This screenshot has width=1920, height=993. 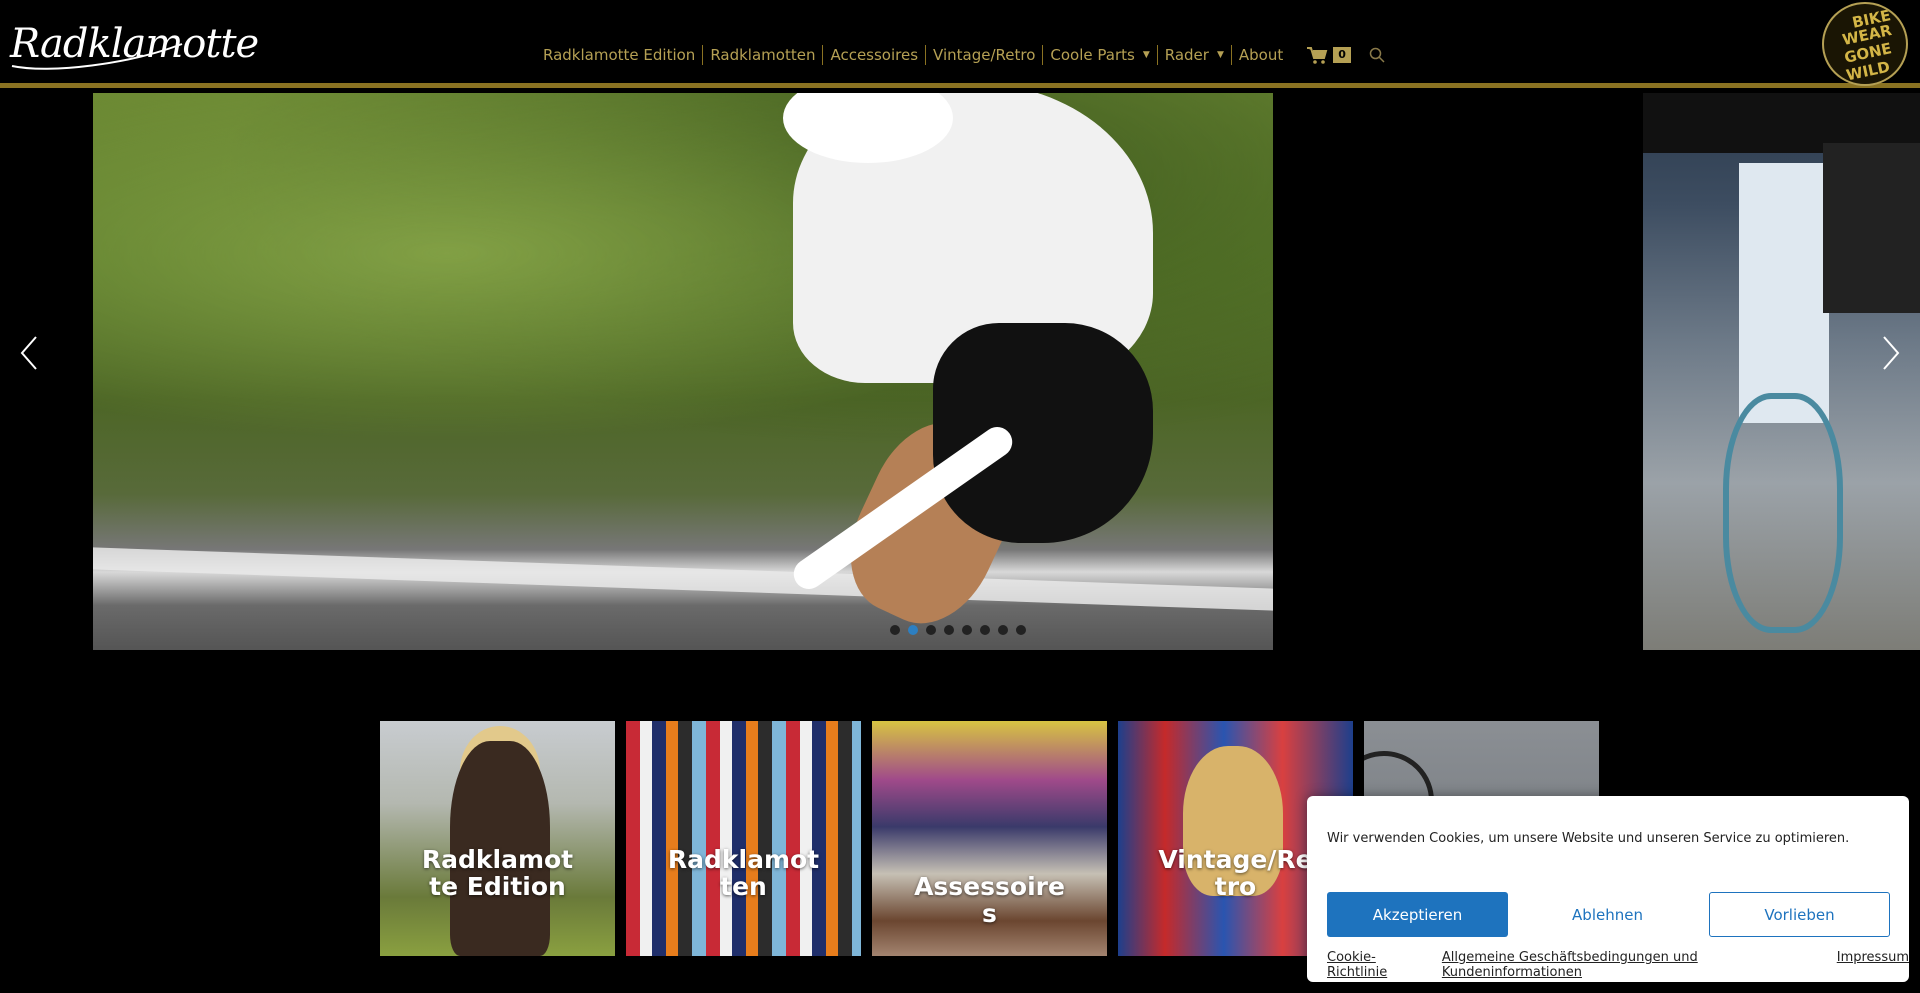 I want to click on nav-item-coole-parts: Coole Parts ▼, so click(x=1099, y=55).